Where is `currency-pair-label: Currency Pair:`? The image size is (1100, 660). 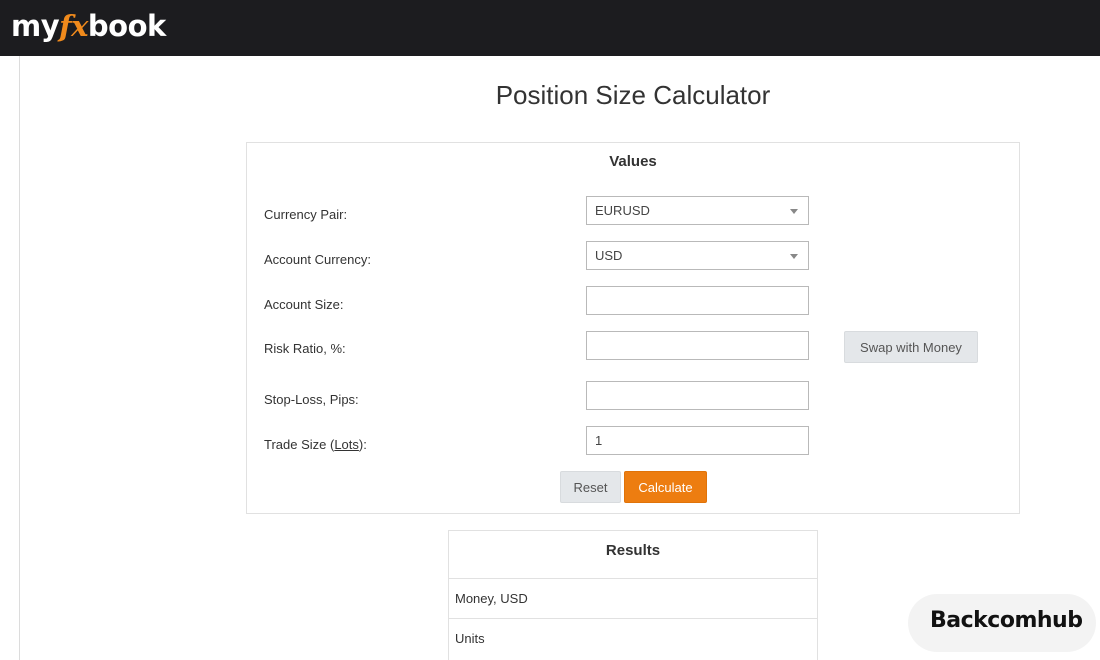 currency-pair-label: Currency Pair: is located at coordinates (306, 214).